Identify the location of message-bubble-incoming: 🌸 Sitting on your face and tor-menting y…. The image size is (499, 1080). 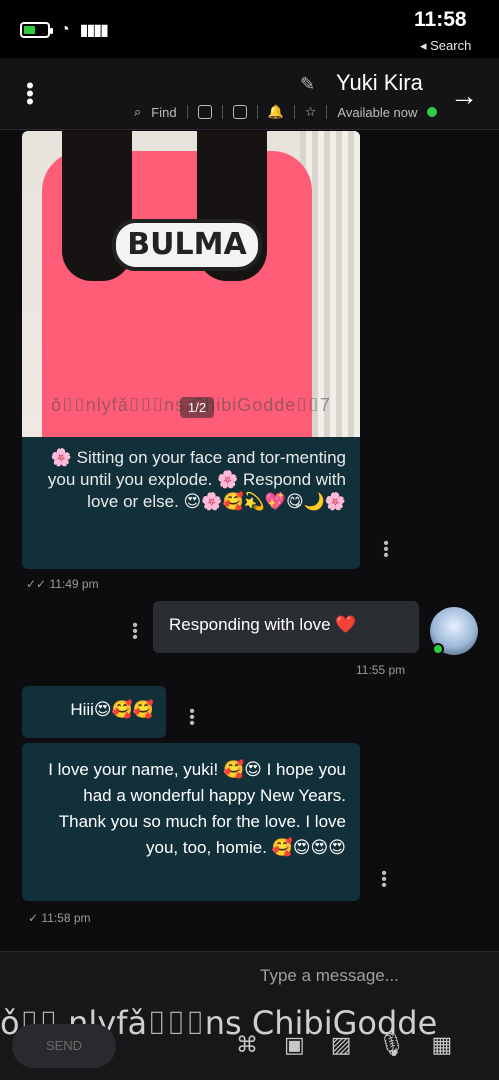
(191, 503).